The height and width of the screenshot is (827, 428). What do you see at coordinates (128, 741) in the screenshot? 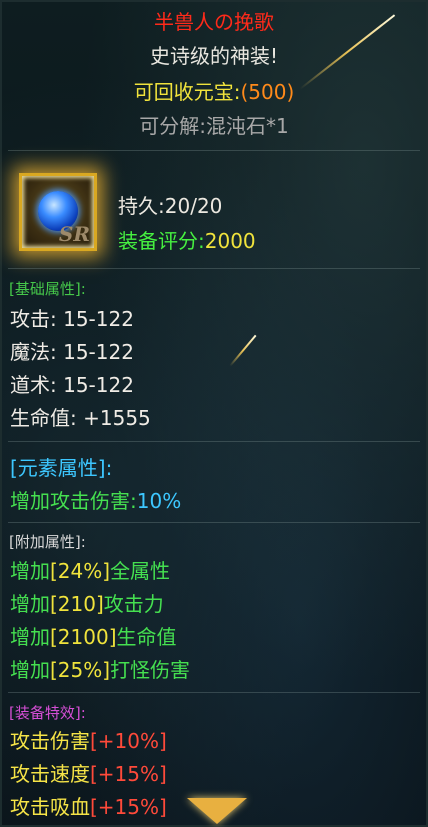
I see `effect-value: [+10%]` at bounding box center [128, 741].